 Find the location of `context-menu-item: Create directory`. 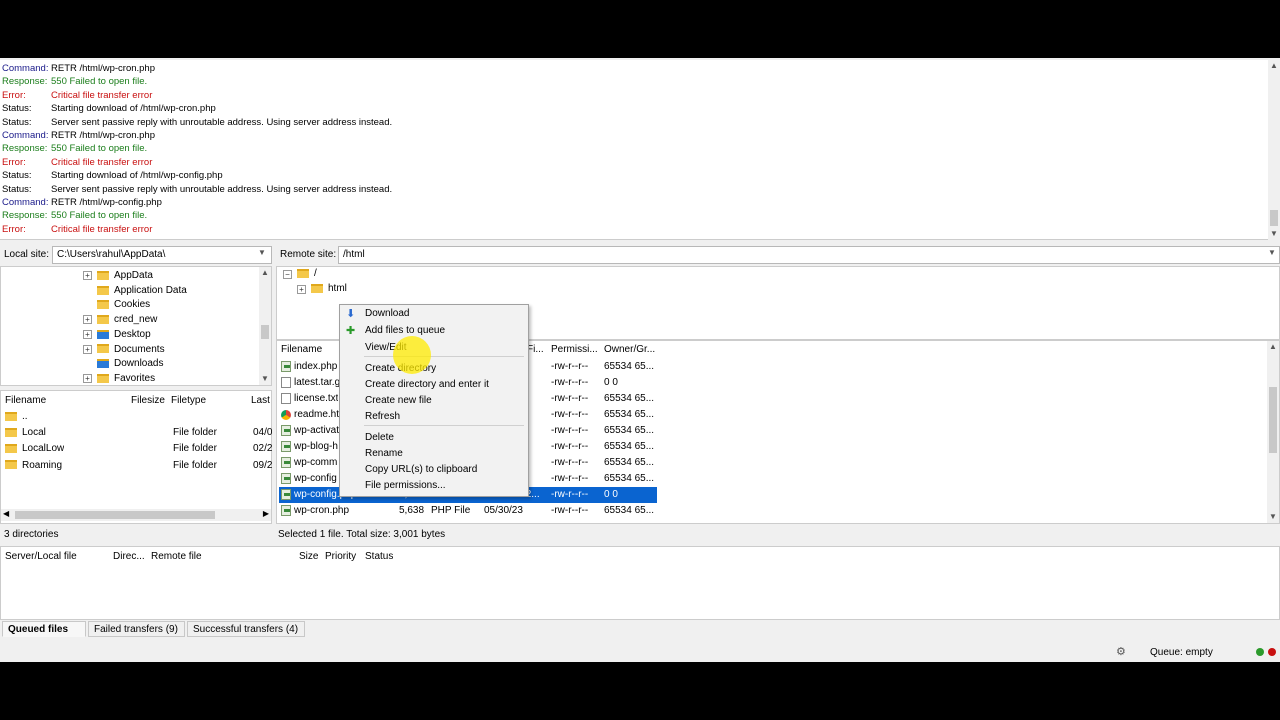

context-menu-item: Create directory is located at coordinates (434, 369).